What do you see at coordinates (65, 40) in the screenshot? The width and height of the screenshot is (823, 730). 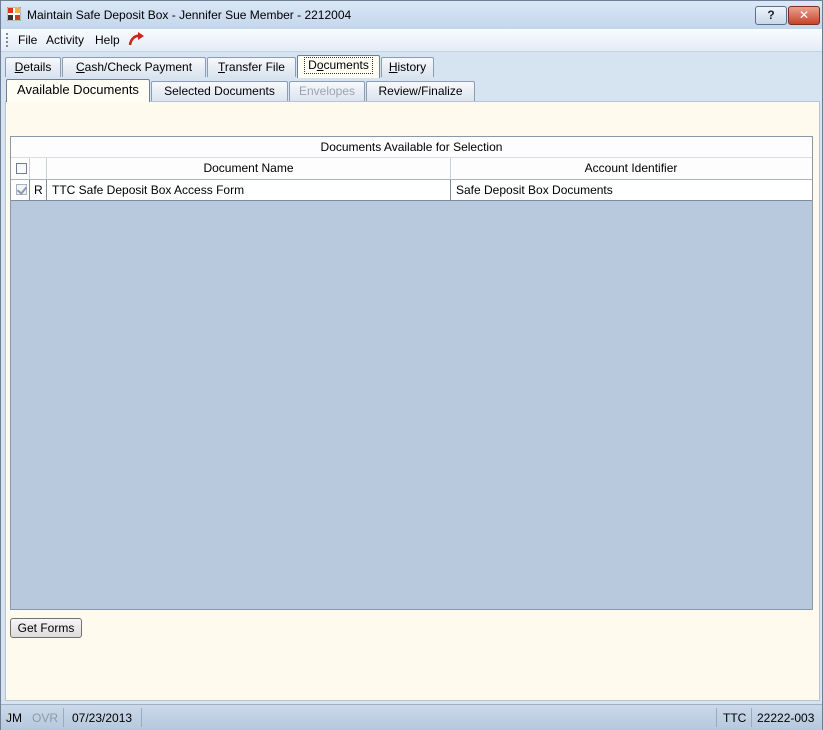 I see `menu-activity: Activity` at bounding box center [65, 40].